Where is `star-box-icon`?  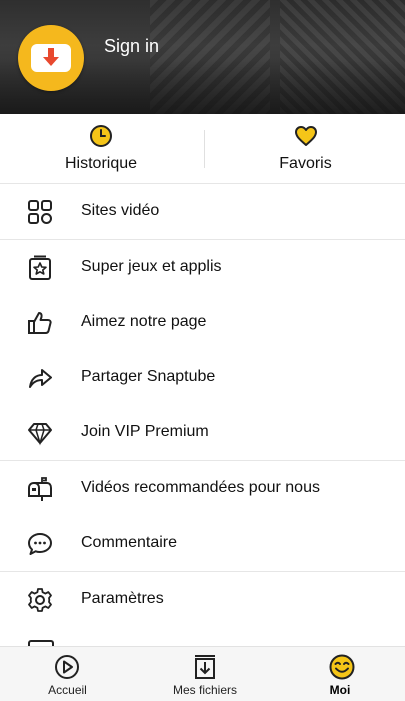 star-box-icon is located at coordinates (40, 267).